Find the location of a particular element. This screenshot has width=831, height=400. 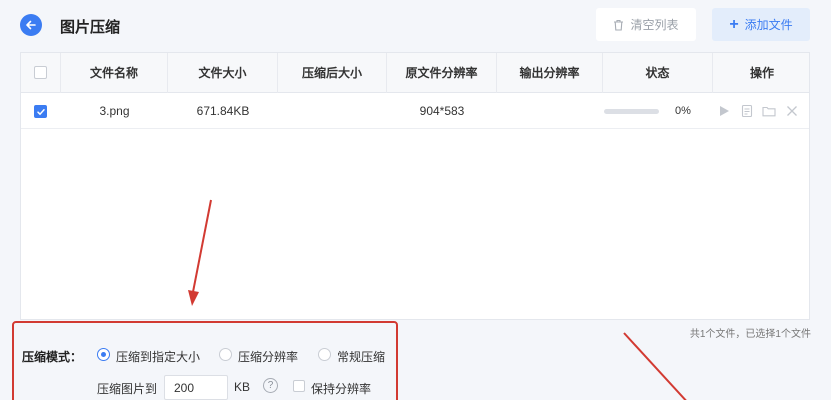

column-header-compressed-size: 压缩后大小 is located at coordinates (332, 73).